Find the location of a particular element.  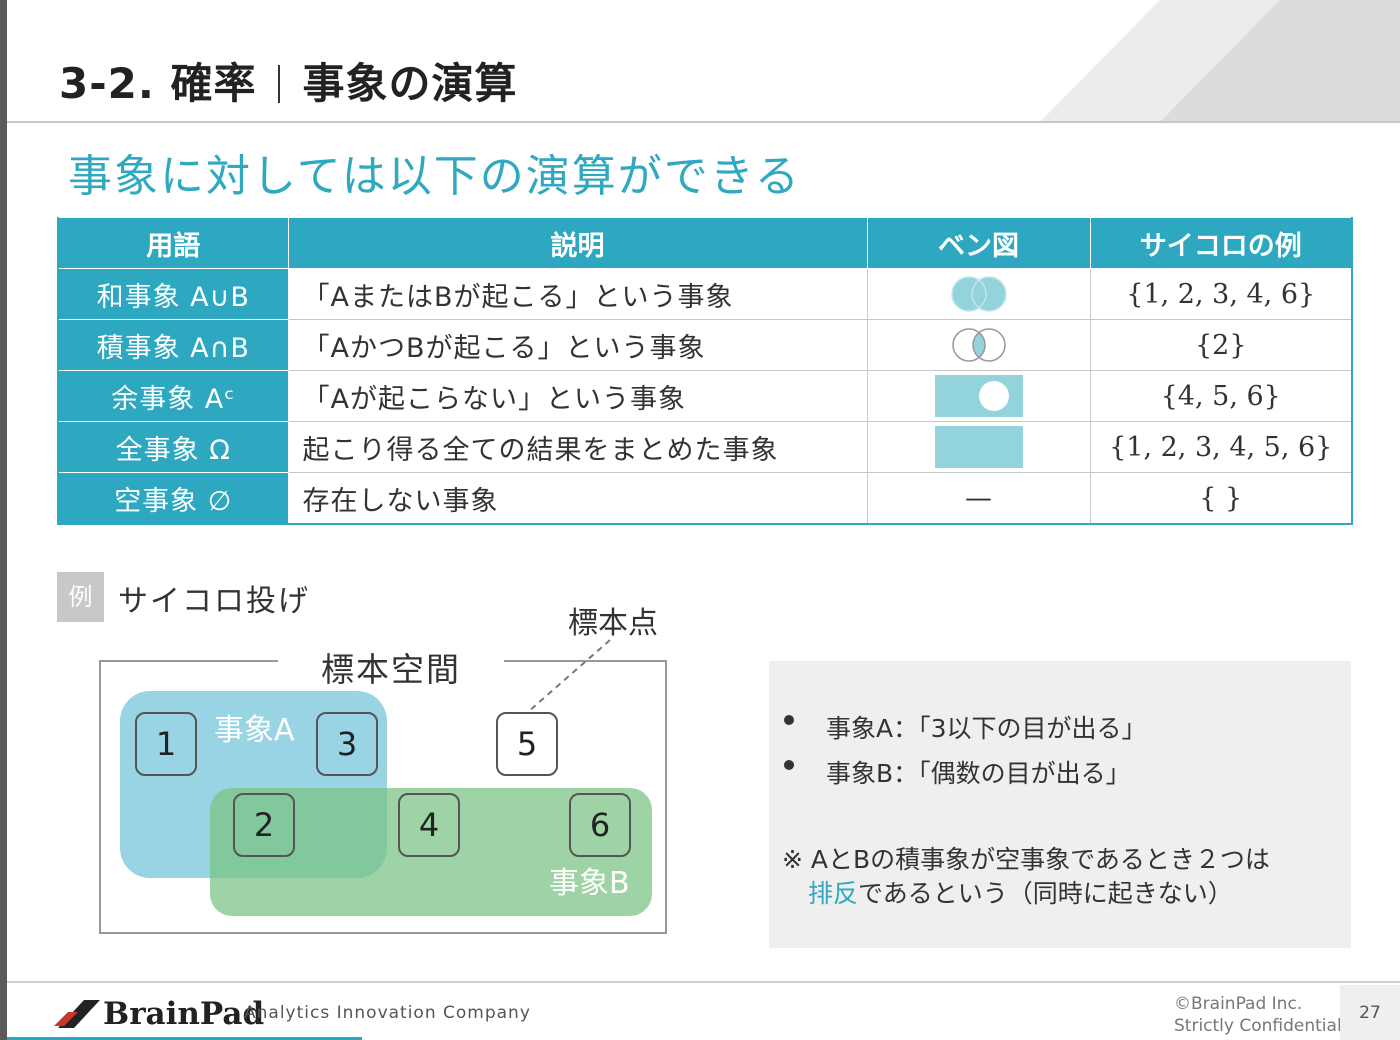

venn-complement-icon is located at coordinates (978, 396).